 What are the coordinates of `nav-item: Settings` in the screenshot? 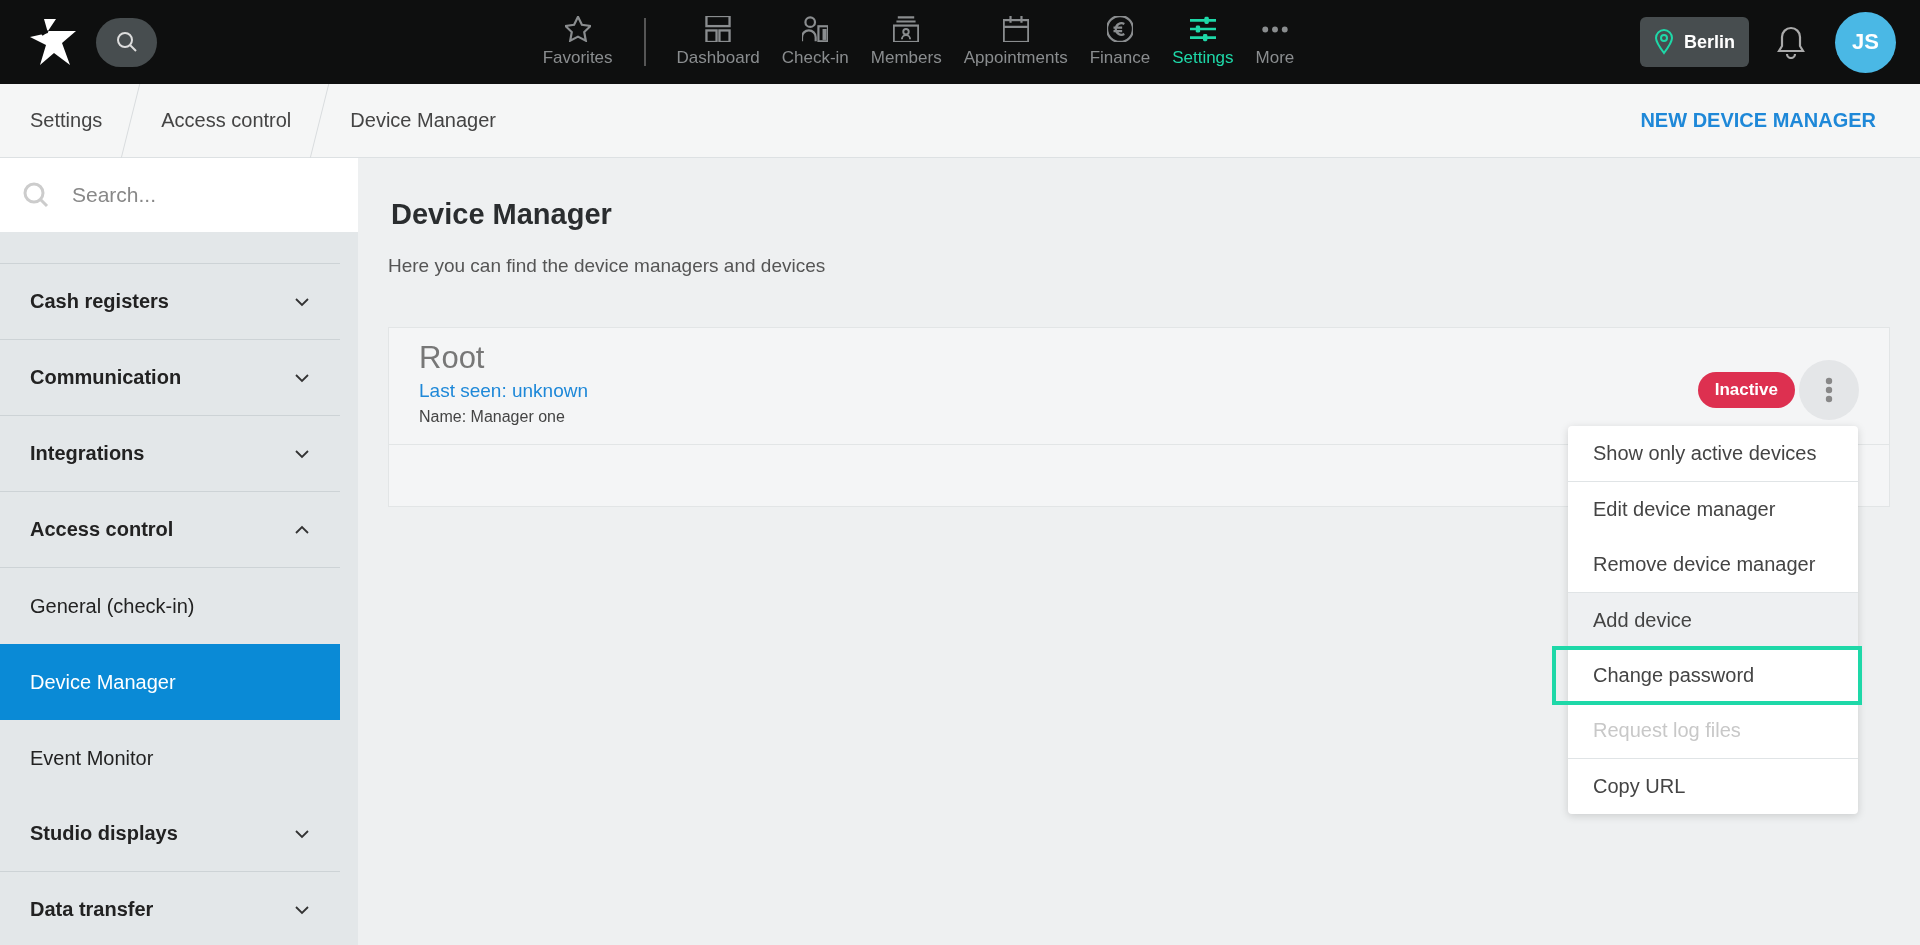 It's located at (1203, 42).